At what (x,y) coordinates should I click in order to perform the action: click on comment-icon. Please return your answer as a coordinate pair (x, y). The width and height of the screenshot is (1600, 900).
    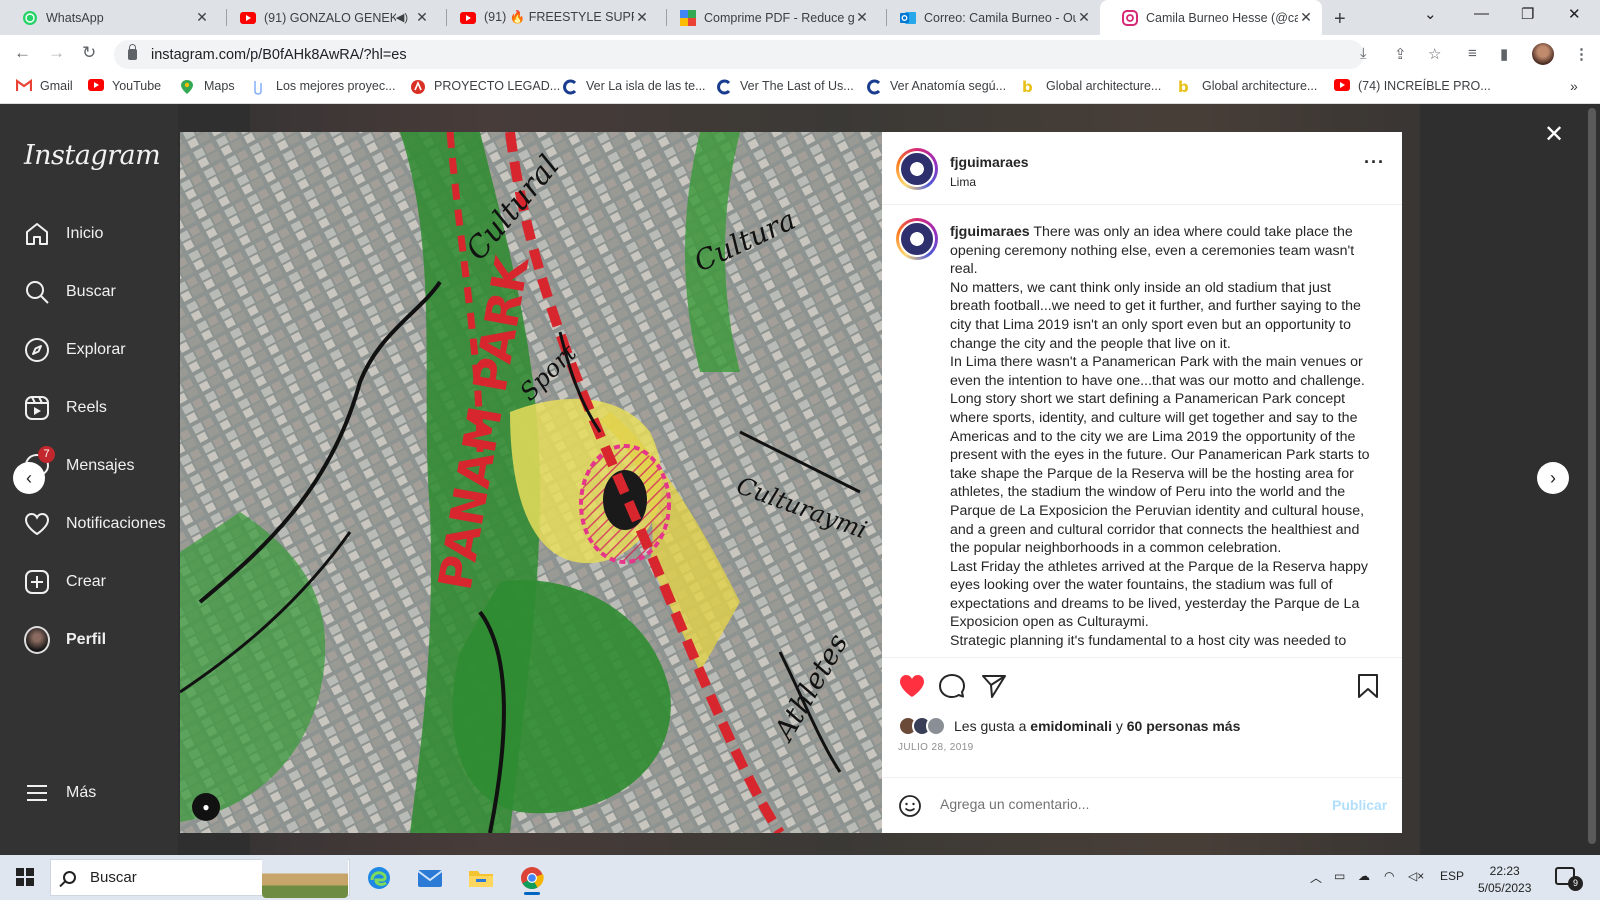
    Looking at the image, I should click on (952, 686).